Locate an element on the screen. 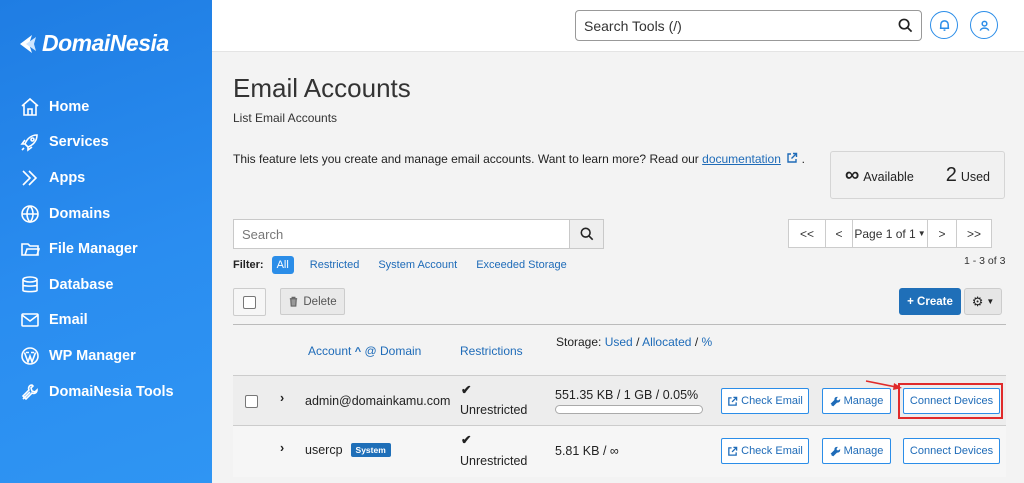 Image resolution: width=1024 pixels, height=483 pixels. sidebar-item-email: Email is located at coordinates (106, 321).